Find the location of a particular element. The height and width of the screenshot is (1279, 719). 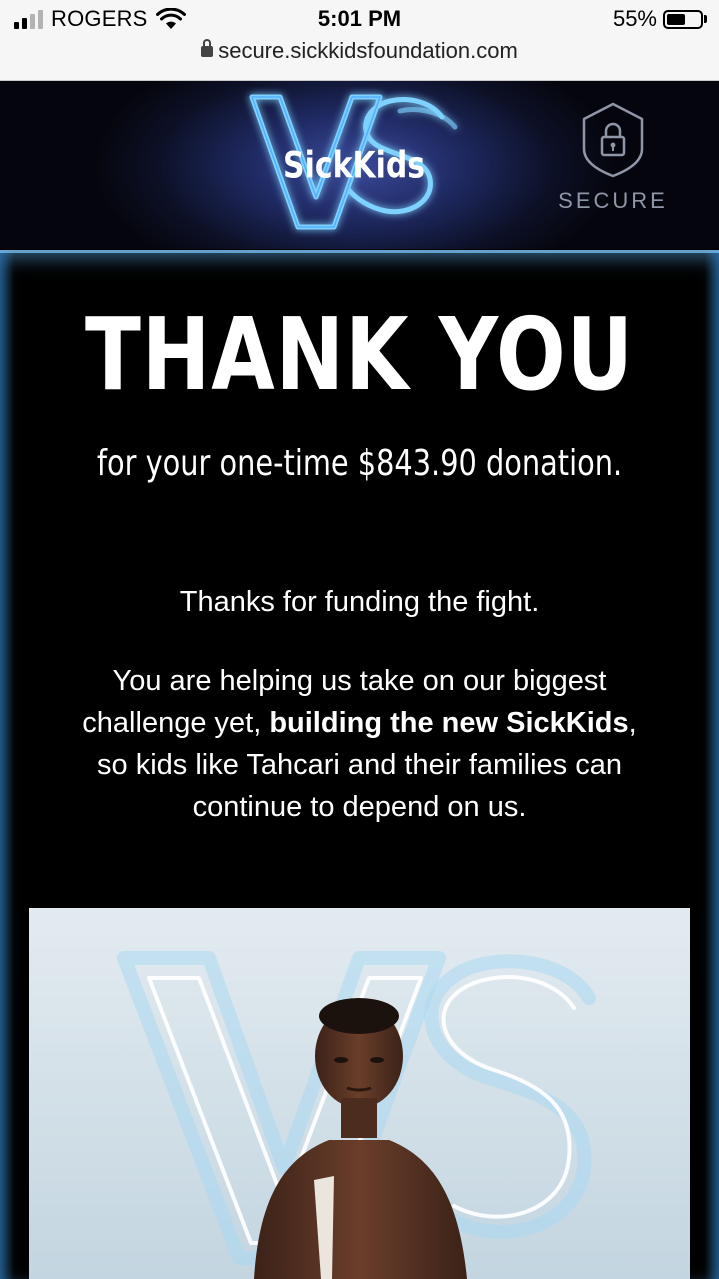

shield-lock-icon is located at coordinates (613, 140).